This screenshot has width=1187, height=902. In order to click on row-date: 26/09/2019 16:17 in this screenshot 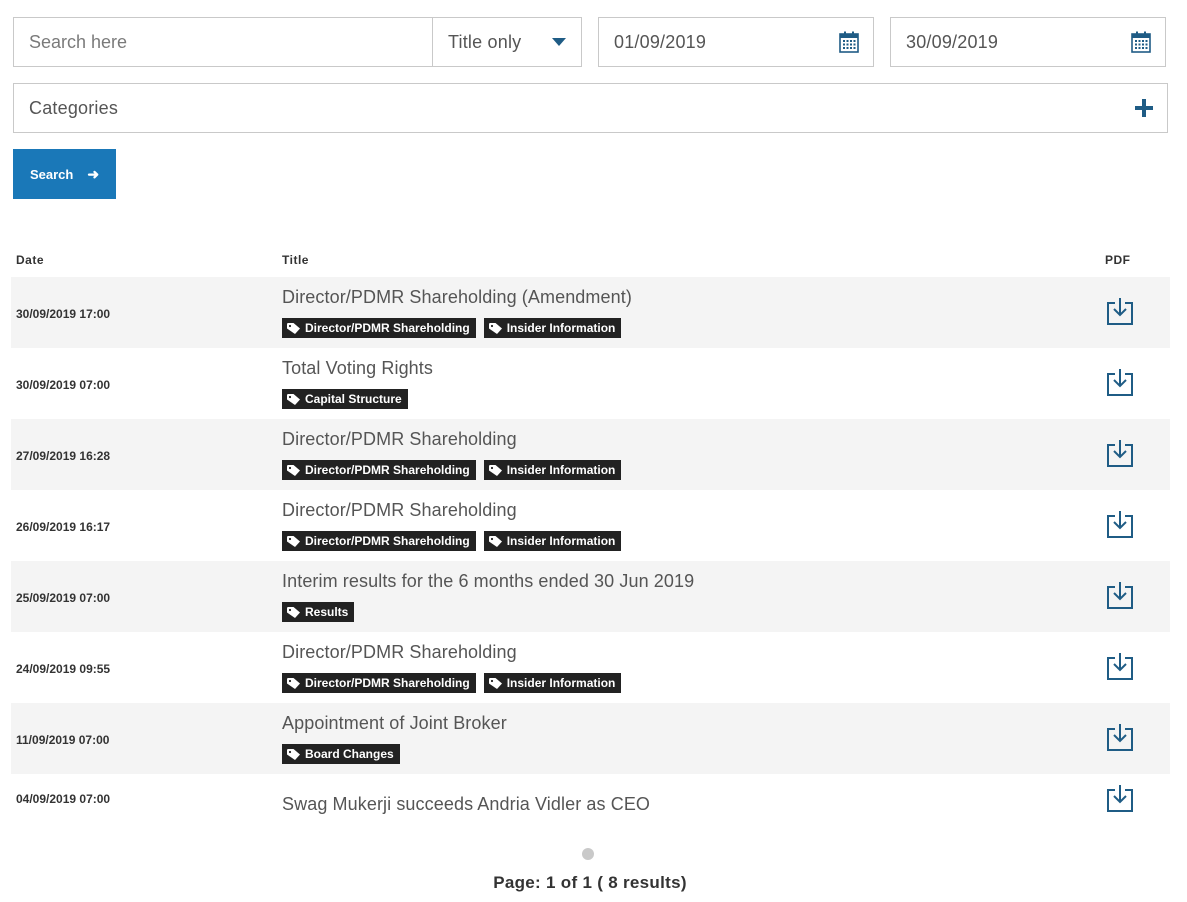, I will do `click(63, 527)`.